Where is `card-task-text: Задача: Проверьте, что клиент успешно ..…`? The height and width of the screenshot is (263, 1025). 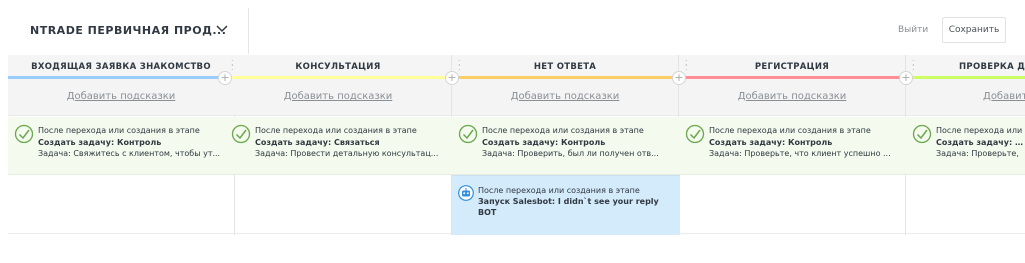 card-task-text: Задача: Проверьте, что клиент успешно ..… is located at coordinates (800, 153).